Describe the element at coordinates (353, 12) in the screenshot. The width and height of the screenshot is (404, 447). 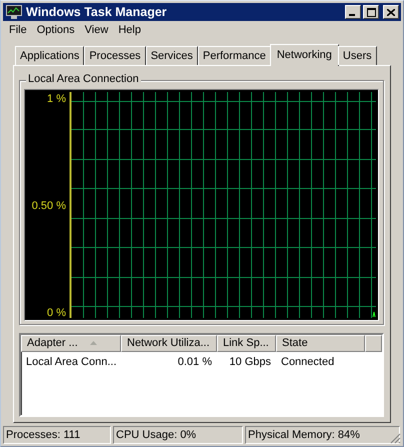
I see `minimize-button` at that location.